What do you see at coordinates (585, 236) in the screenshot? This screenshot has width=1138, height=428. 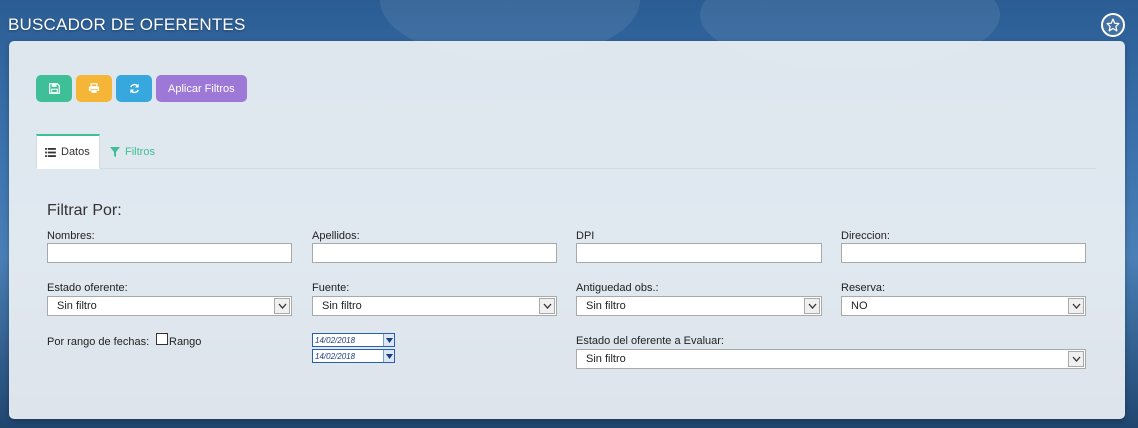 I see `dpi-label: DPI` at bounding box center [585, 236].